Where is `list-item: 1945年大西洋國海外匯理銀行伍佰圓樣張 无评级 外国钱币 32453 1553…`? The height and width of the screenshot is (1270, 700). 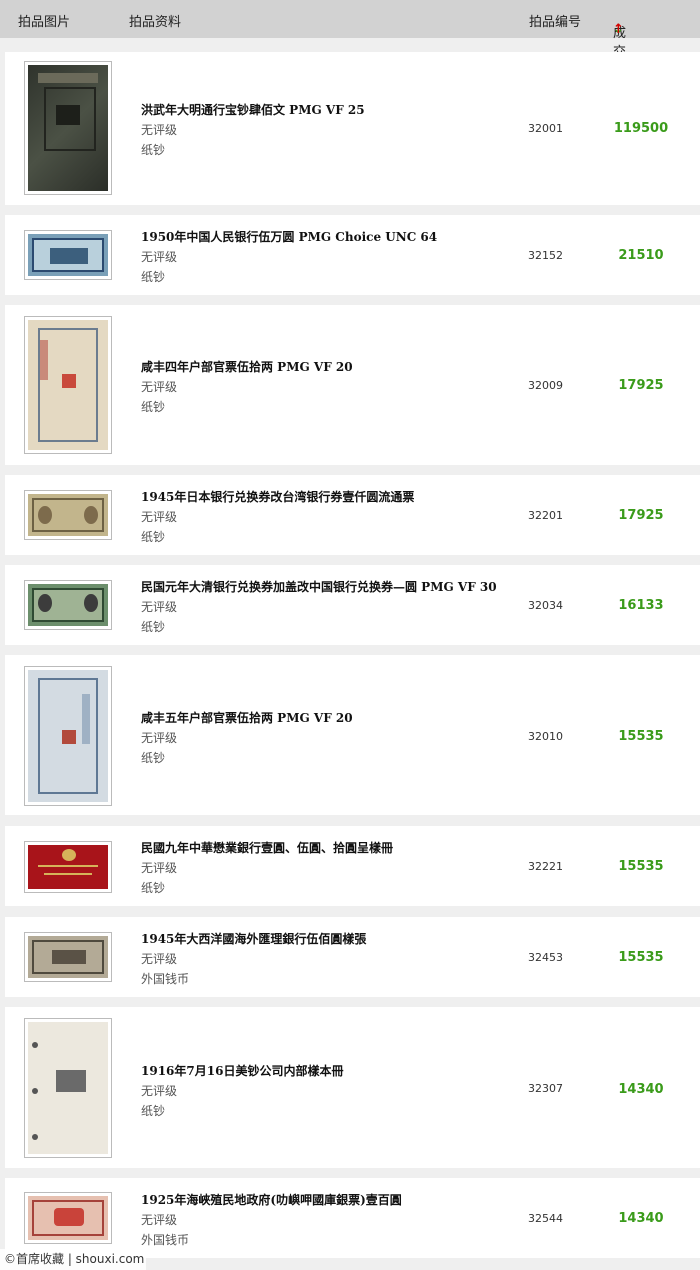 list-item: 1945年大西洋國海外匯理銀行伍佰圓樣張 无评级 外国钱币 32453 1553… is located at coordinates (352, 957).